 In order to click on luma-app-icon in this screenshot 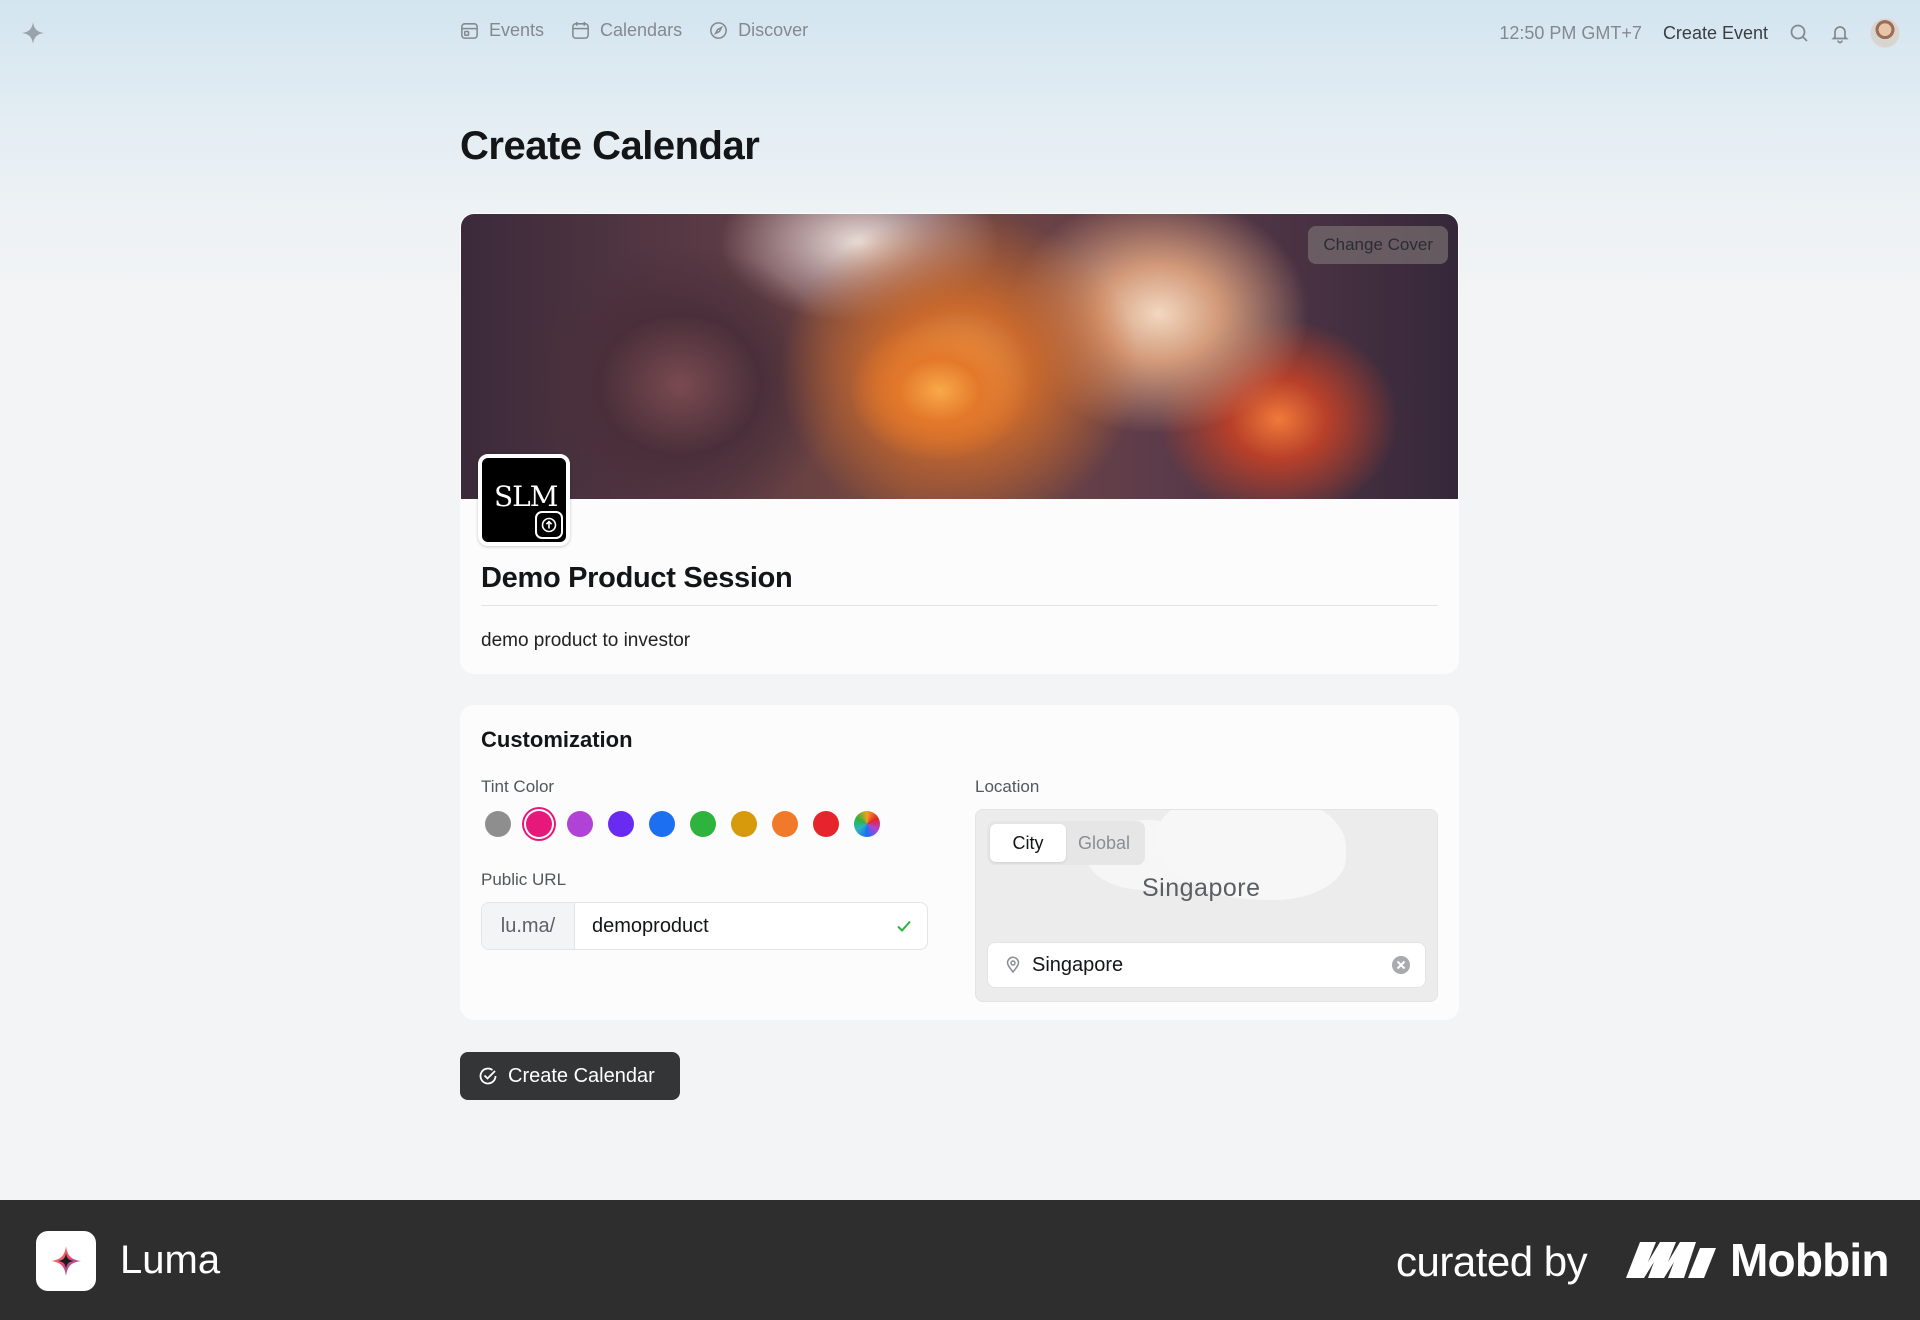, I will do `click(66, 1261)`.